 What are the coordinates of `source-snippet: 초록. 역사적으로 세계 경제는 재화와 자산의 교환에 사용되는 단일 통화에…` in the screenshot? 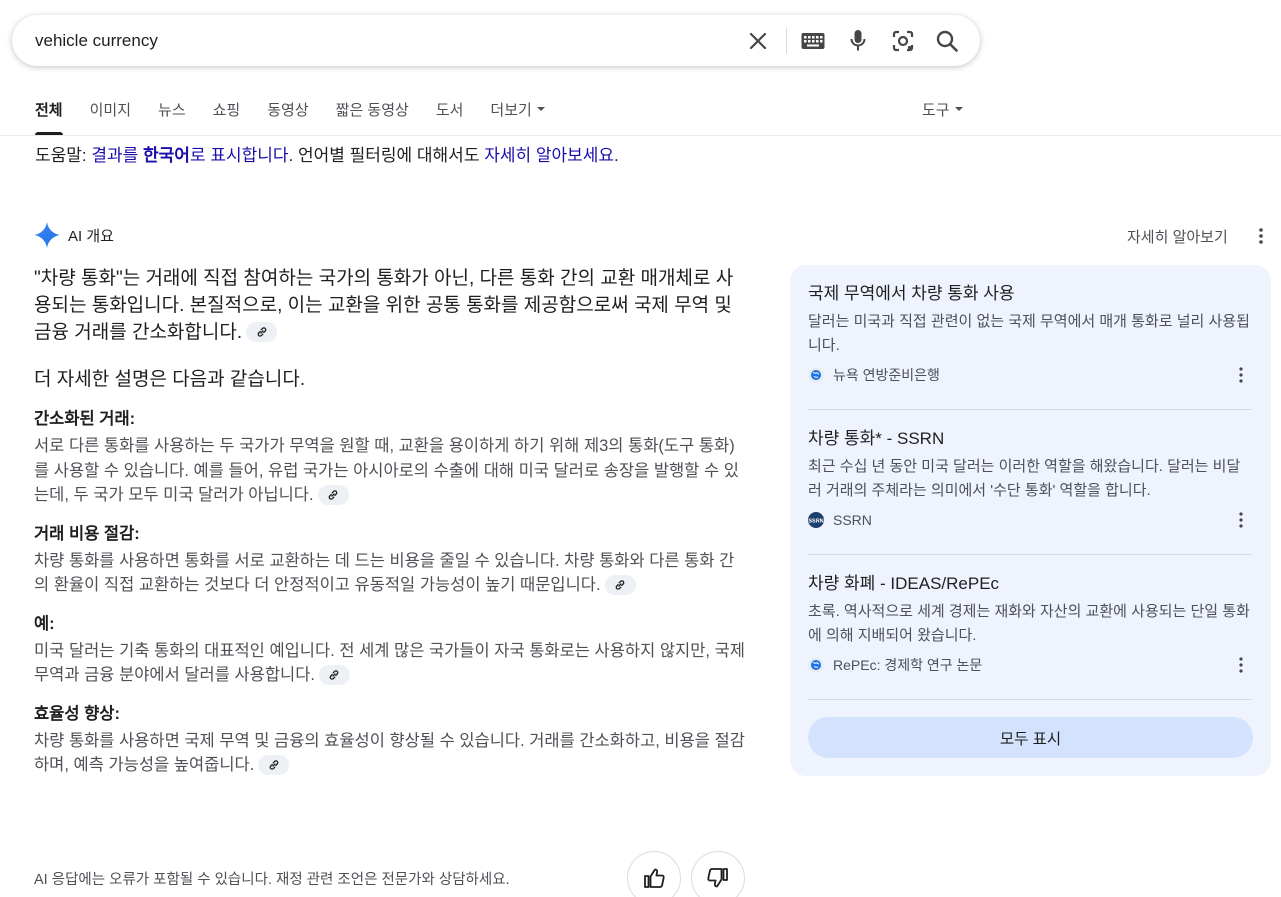 It's located at (1029, 623).